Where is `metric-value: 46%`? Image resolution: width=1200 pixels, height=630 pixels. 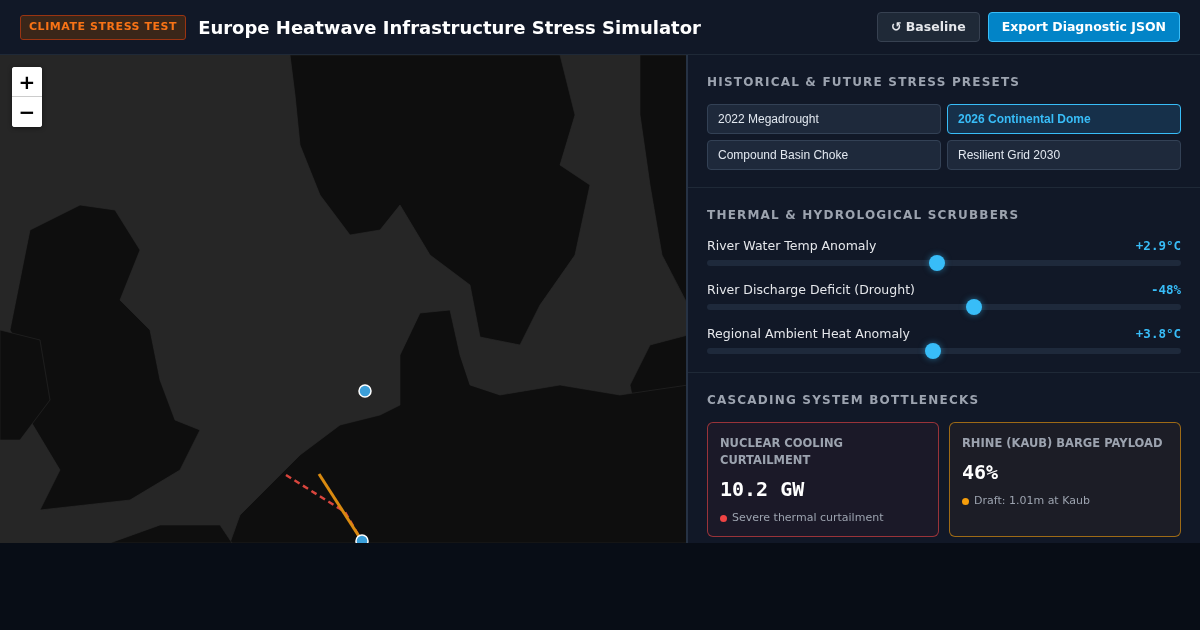 metric-value: 46% is located at coordinates (980, 472).